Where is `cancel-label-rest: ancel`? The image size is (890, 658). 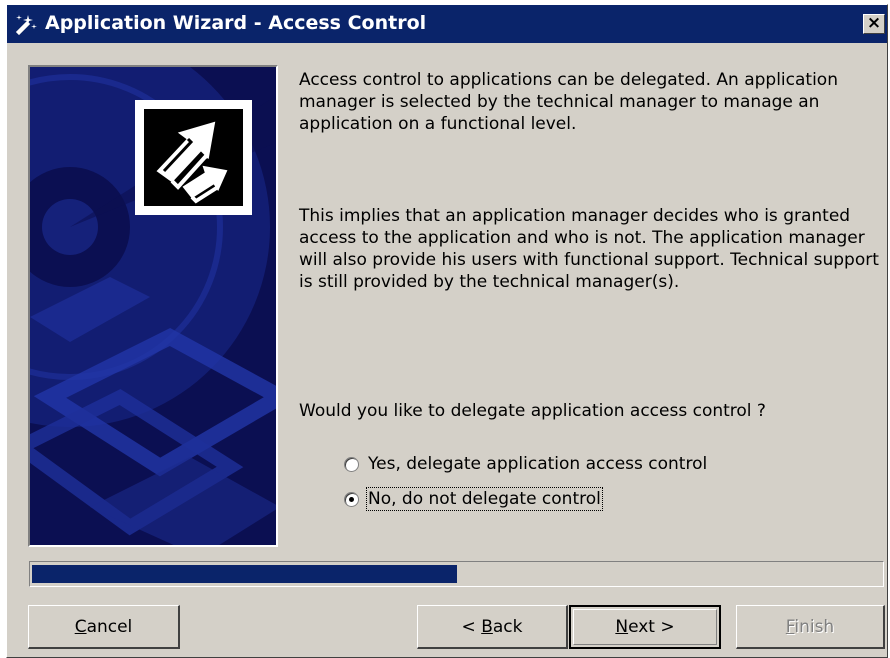 cancel-label-rest: ancel is located at coordinates (109, 626).